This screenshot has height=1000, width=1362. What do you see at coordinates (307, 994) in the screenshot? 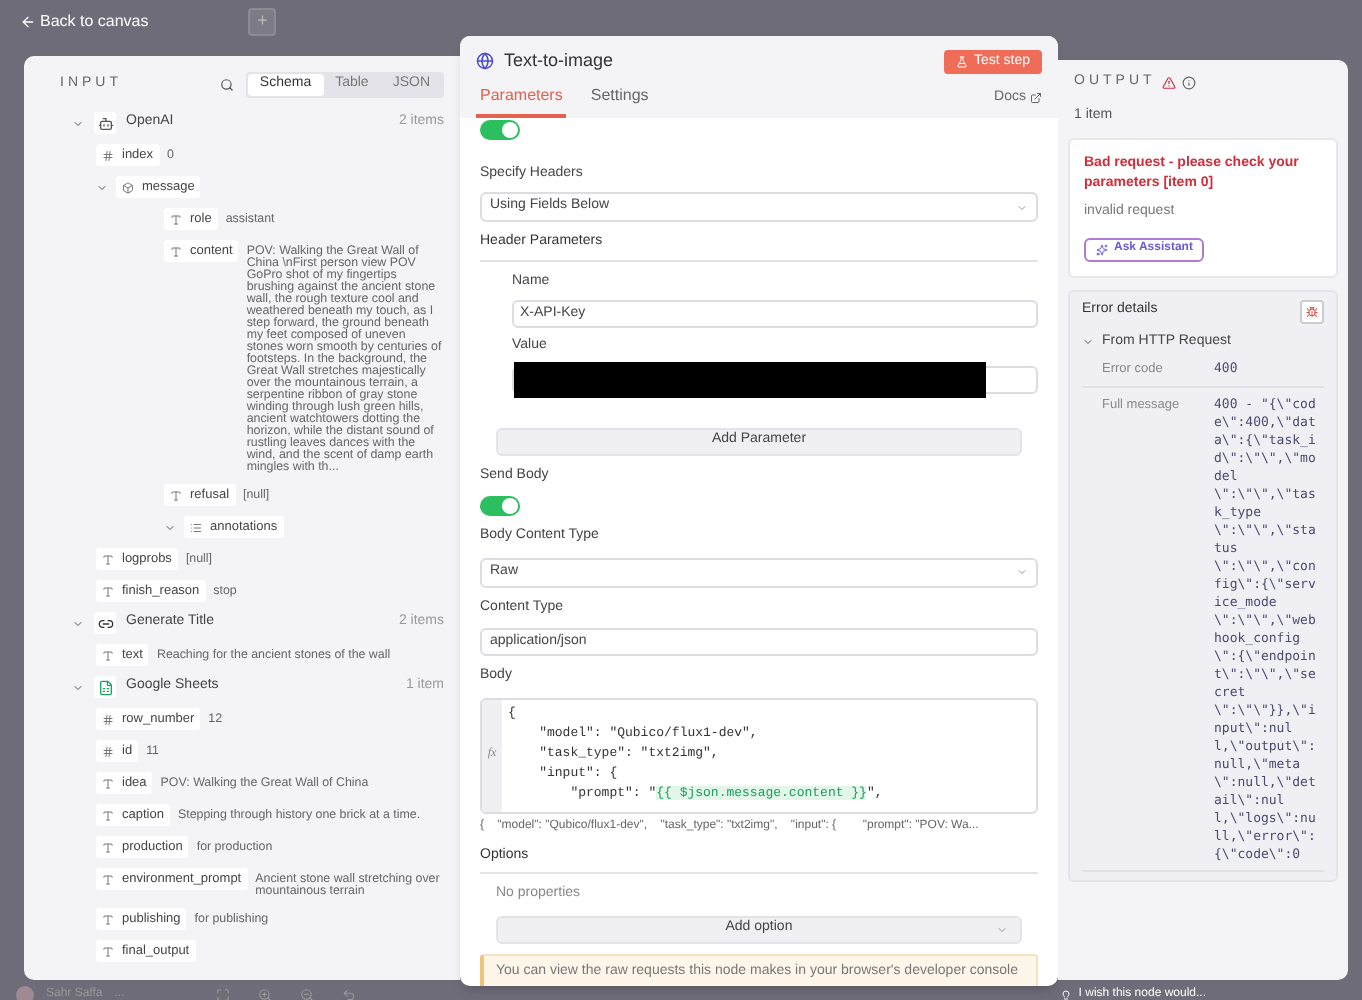
I see `zoom-out-icon` at bounding box center [307, 994].